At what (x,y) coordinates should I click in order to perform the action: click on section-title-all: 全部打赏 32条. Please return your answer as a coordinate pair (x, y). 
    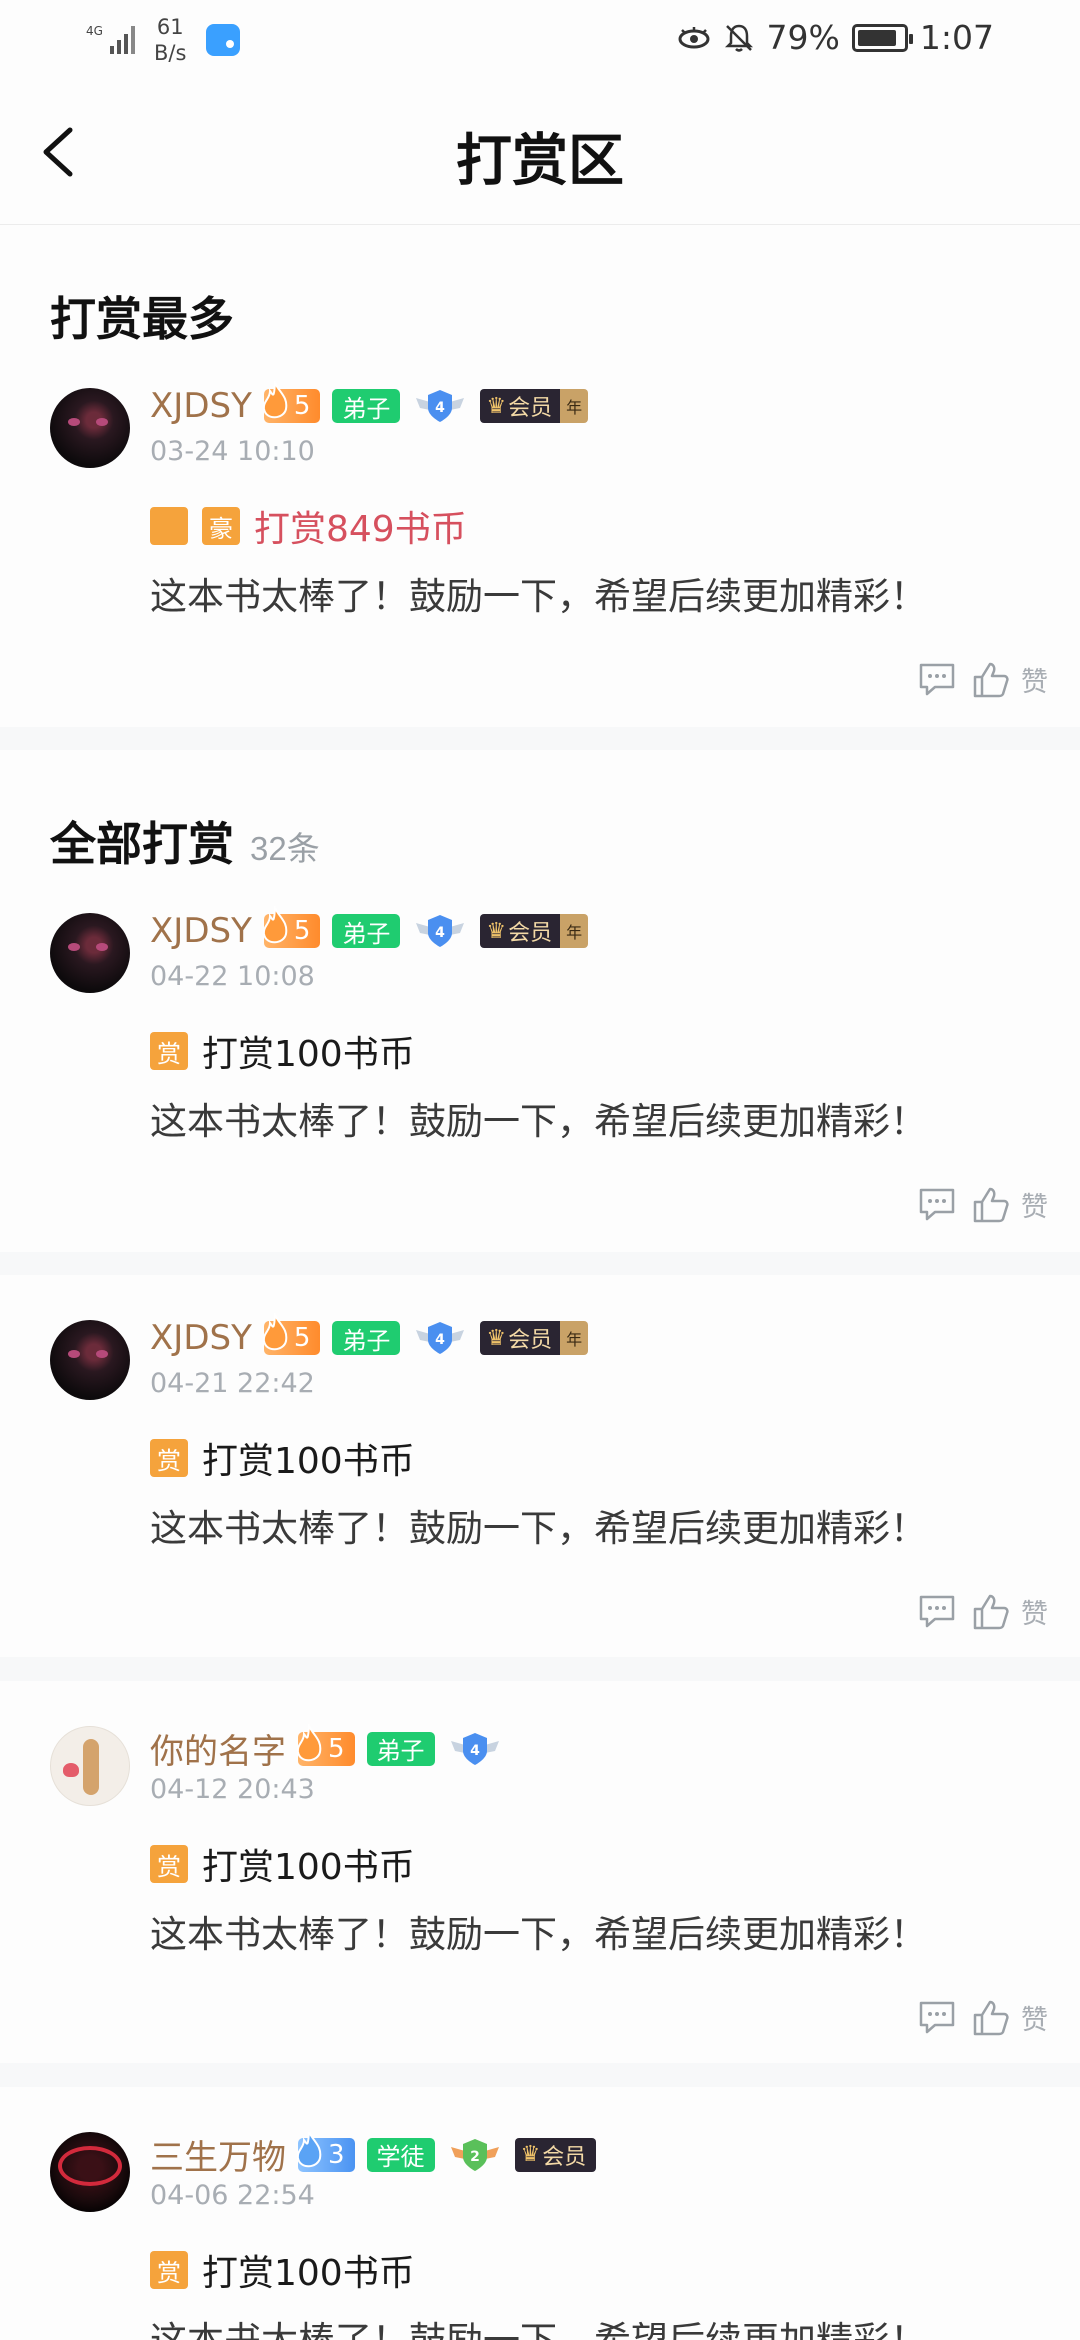
    Looking at the image, I should click on (185, 844).